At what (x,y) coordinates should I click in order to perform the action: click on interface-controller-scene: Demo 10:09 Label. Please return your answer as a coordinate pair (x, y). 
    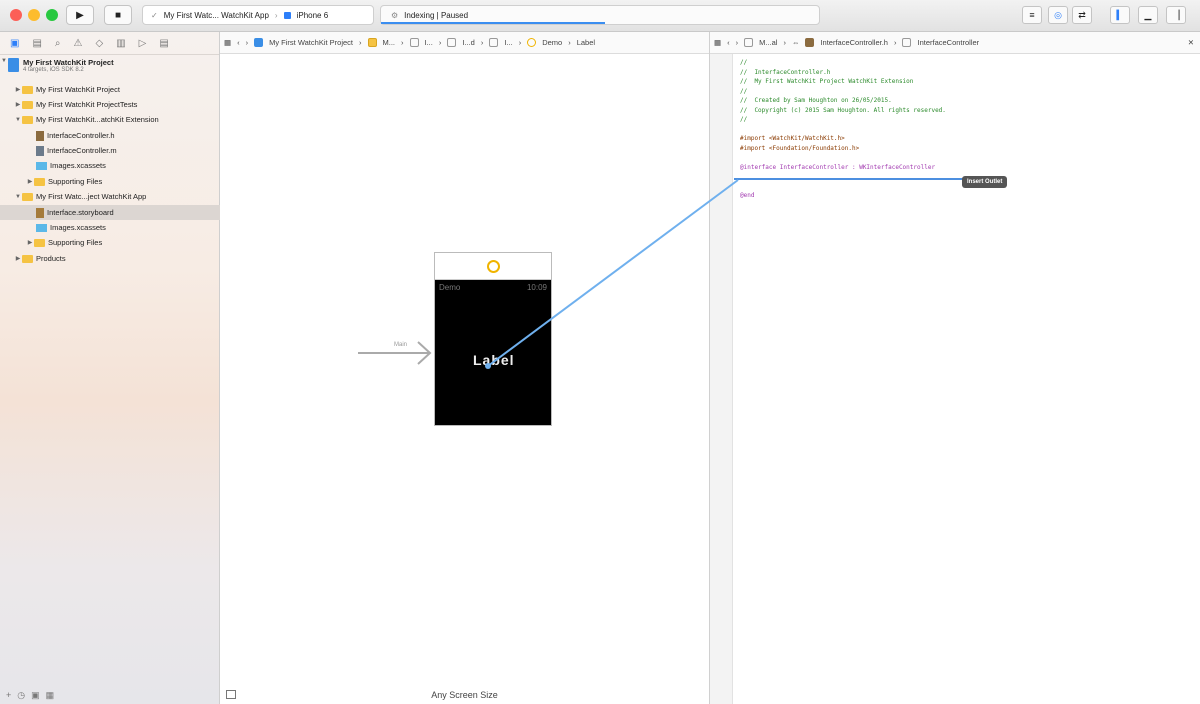
    Looking at the image, I should click on (493, 339).